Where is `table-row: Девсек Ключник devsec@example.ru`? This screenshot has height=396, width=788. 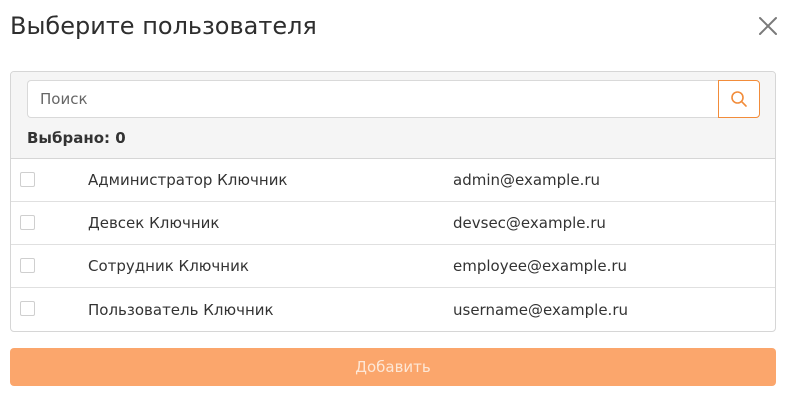 table-row: Девсек Ключник devsec@example.ru is located at coordinates (393, 223).